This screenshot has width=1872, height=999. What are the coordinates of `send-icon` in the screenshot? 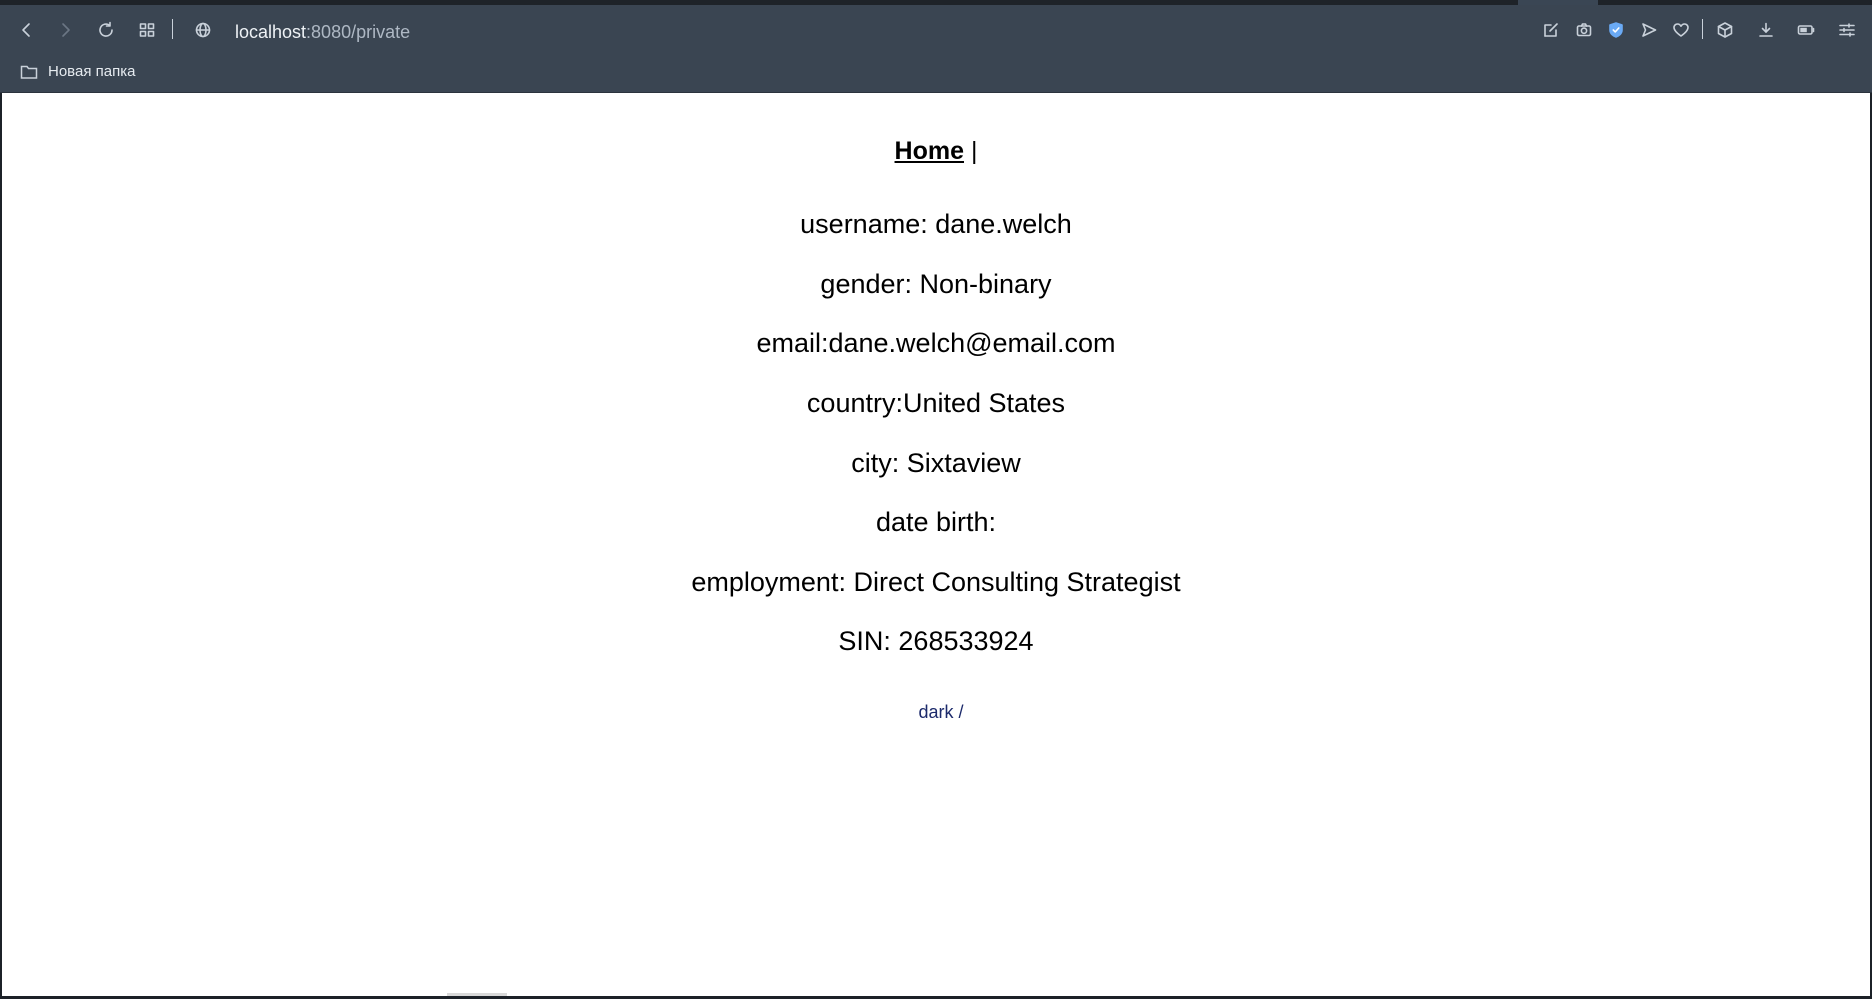 It's located at (1649, 30).